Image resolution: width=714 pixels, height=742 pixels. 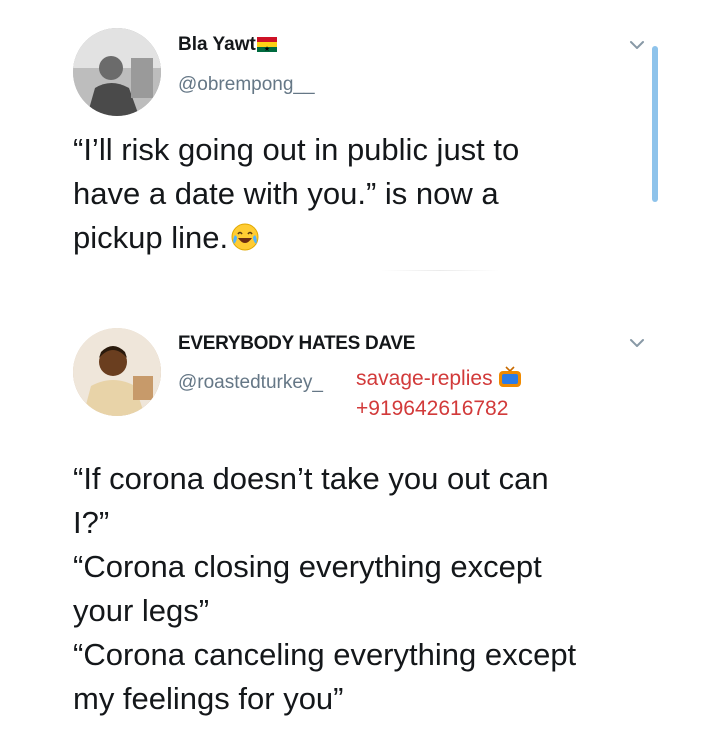 I want to click on tv-icon, so click(x=510, y=377).